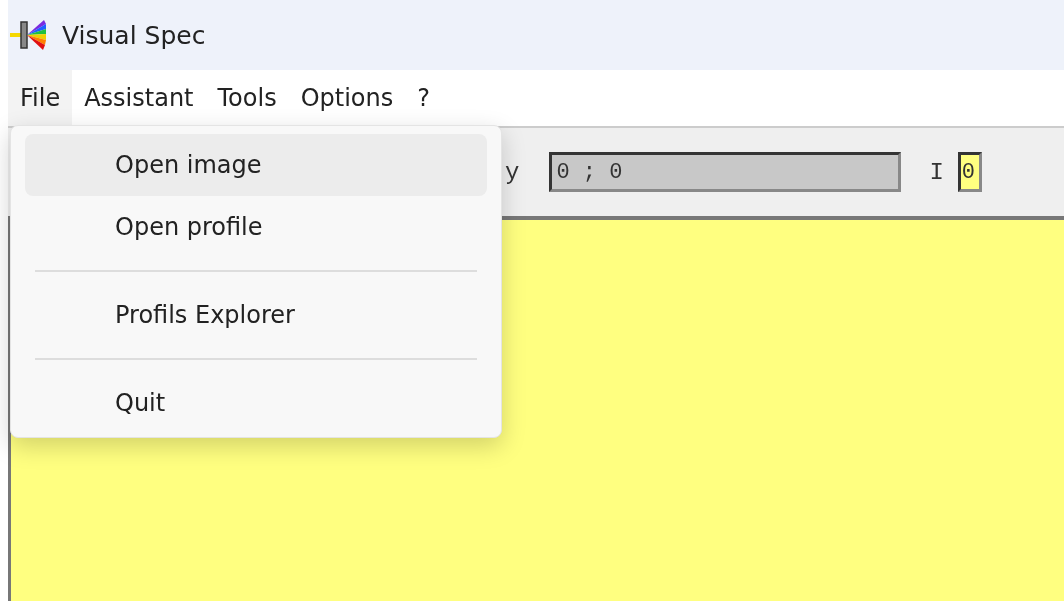  Describe the element at coordinates (256, 227) in the screenshot. I see `menu-option: Open profile` at that location.